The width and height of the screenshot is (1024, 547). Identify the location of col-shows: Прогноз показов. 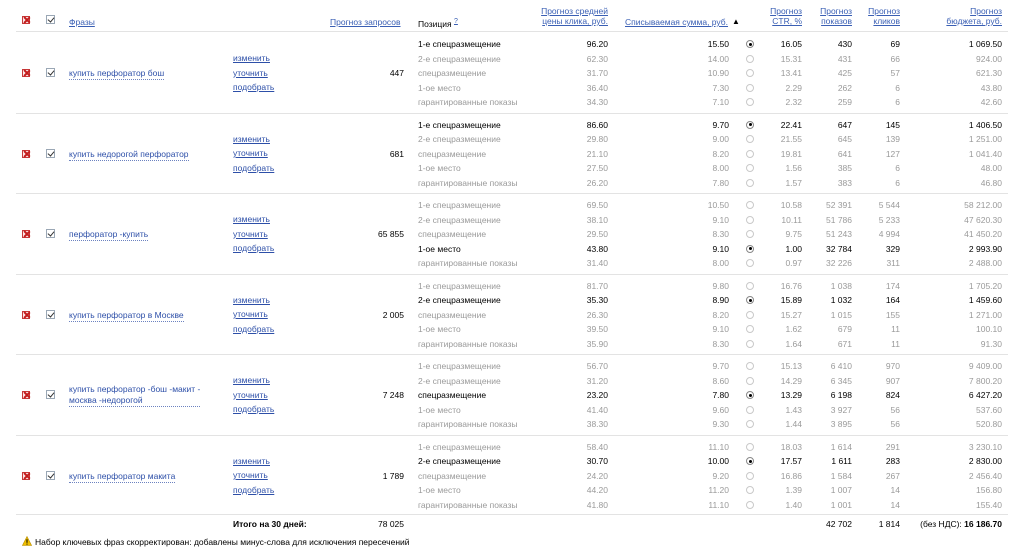
(832, 16).